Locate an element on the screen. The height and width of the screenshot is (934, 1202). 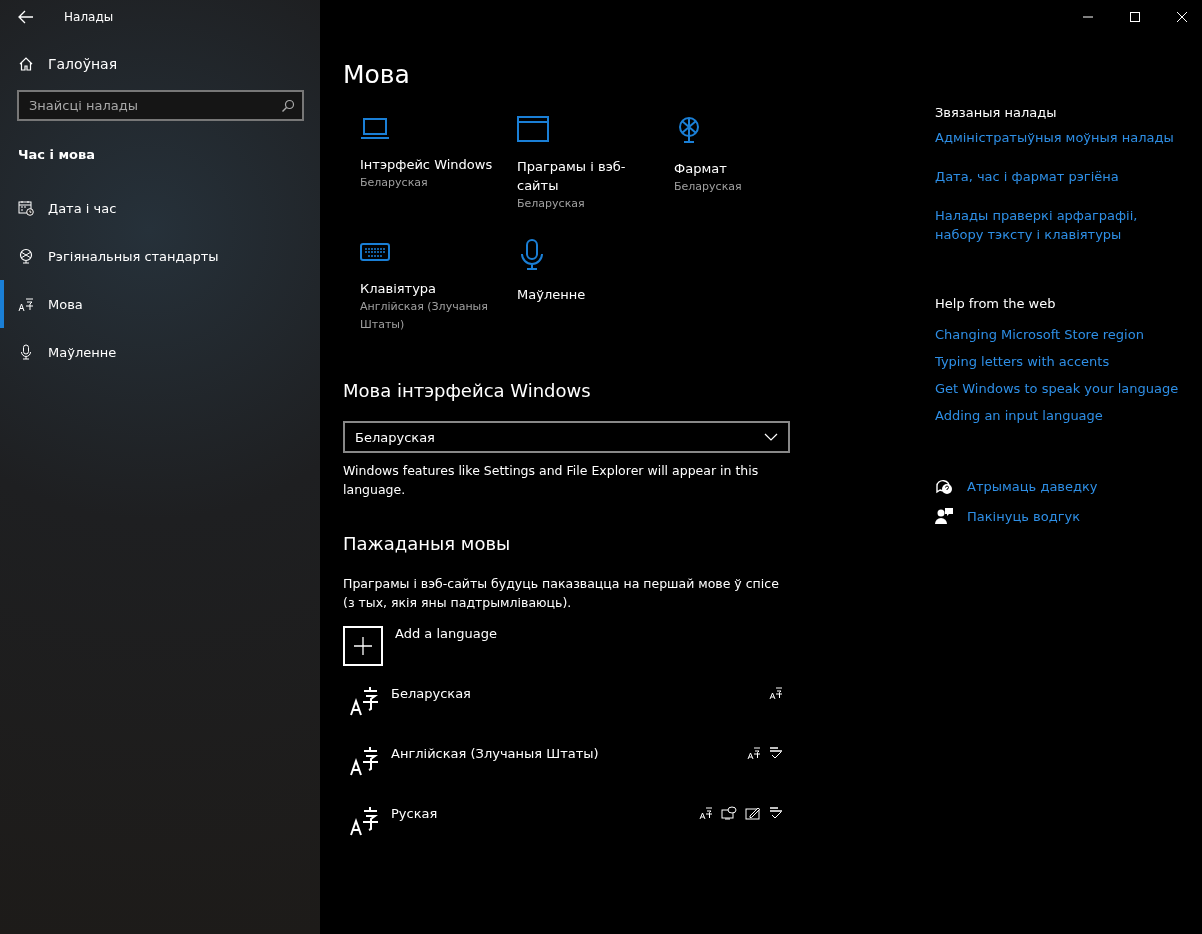
language-name: Англійская (Злучаныя Штаты) is located at coordinates (495, 753).